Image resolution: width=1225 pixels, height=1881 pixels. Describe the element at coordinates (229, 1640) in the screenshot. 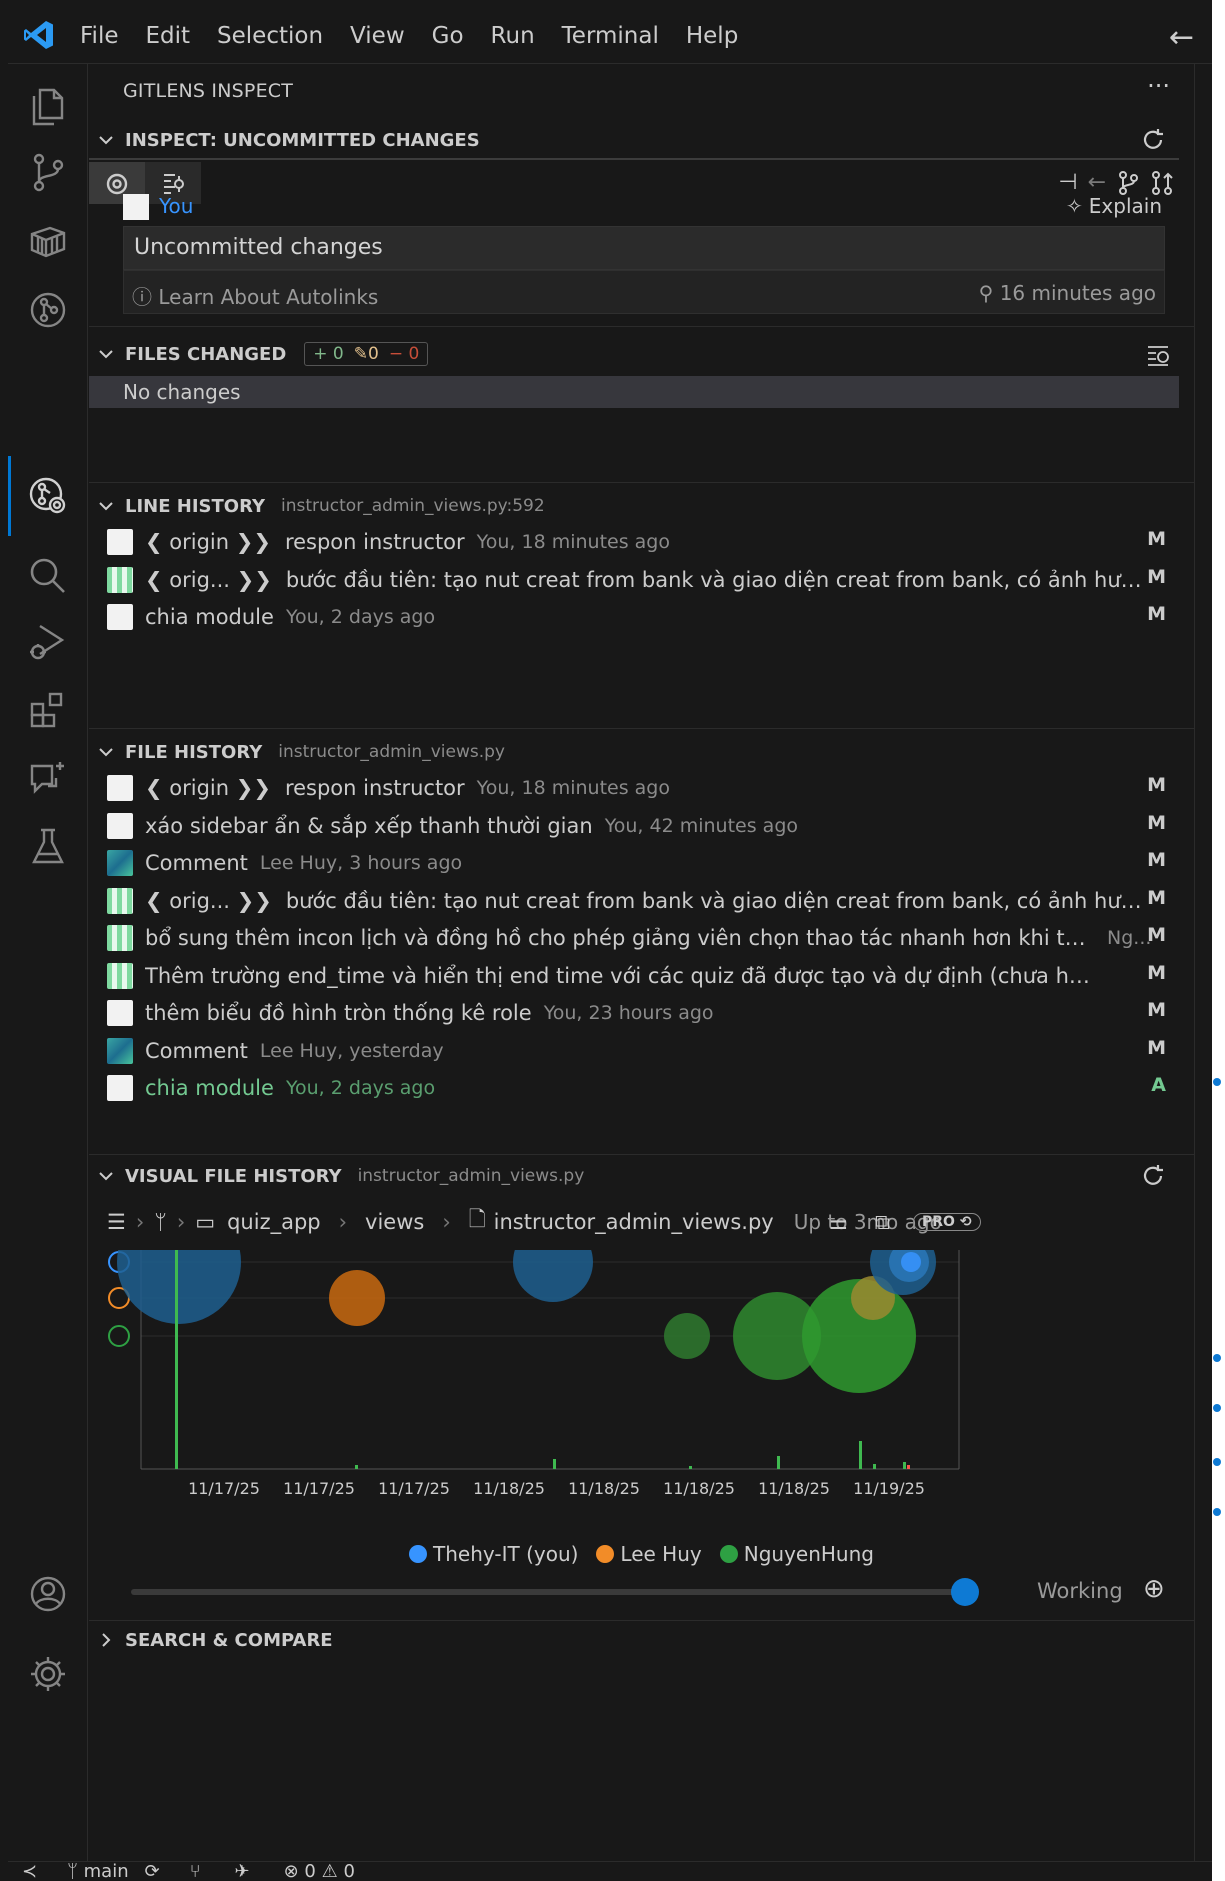

I see `search-compare-title: SEARCH & COMPARE` at that location.